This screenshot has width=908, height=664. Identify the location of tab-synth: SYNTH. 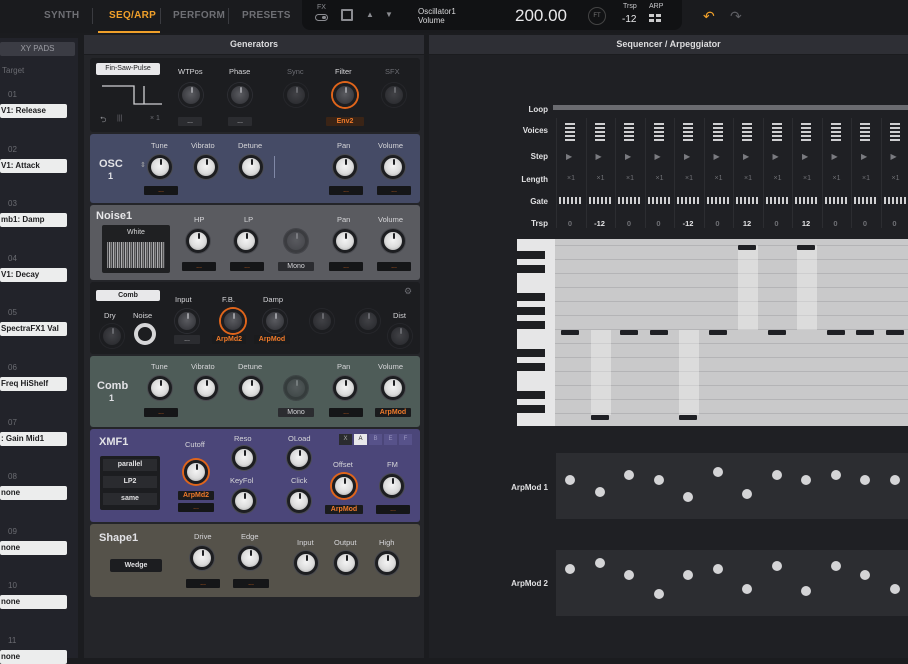
(61, 15).